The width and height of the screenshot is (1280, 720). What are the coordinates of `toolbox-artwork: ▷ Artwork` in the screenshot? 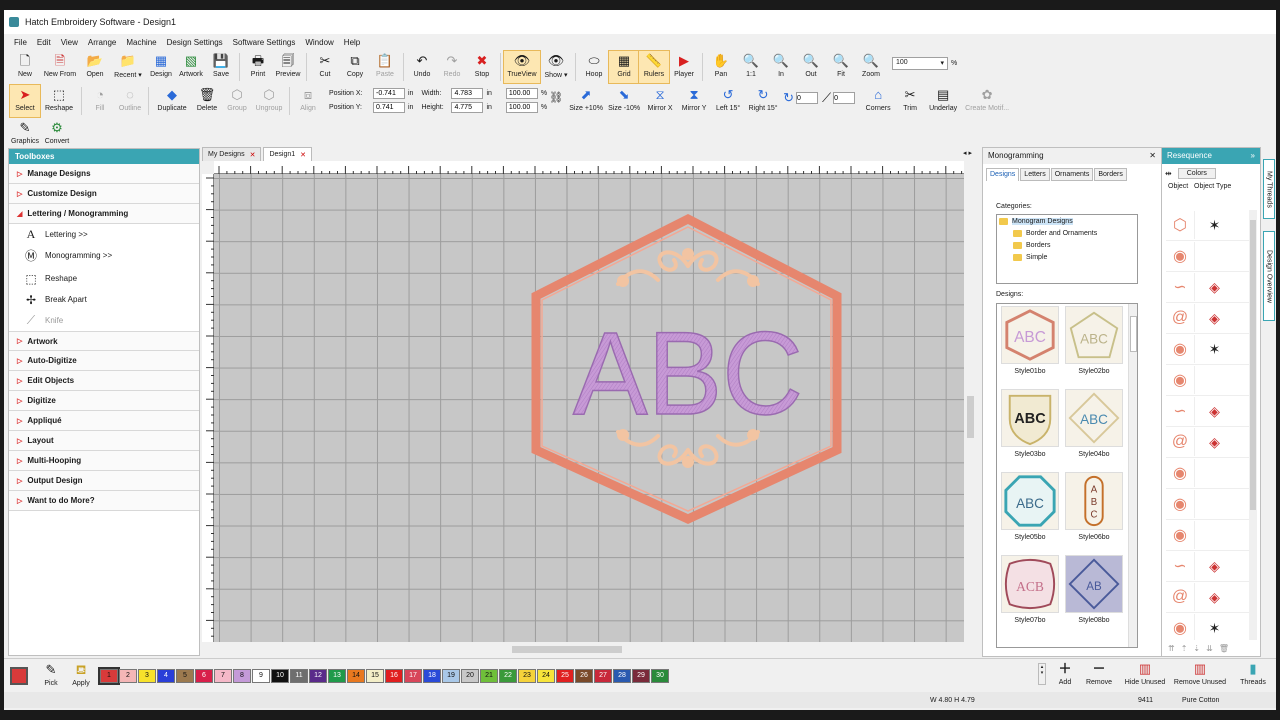 It's located at (104, 341).